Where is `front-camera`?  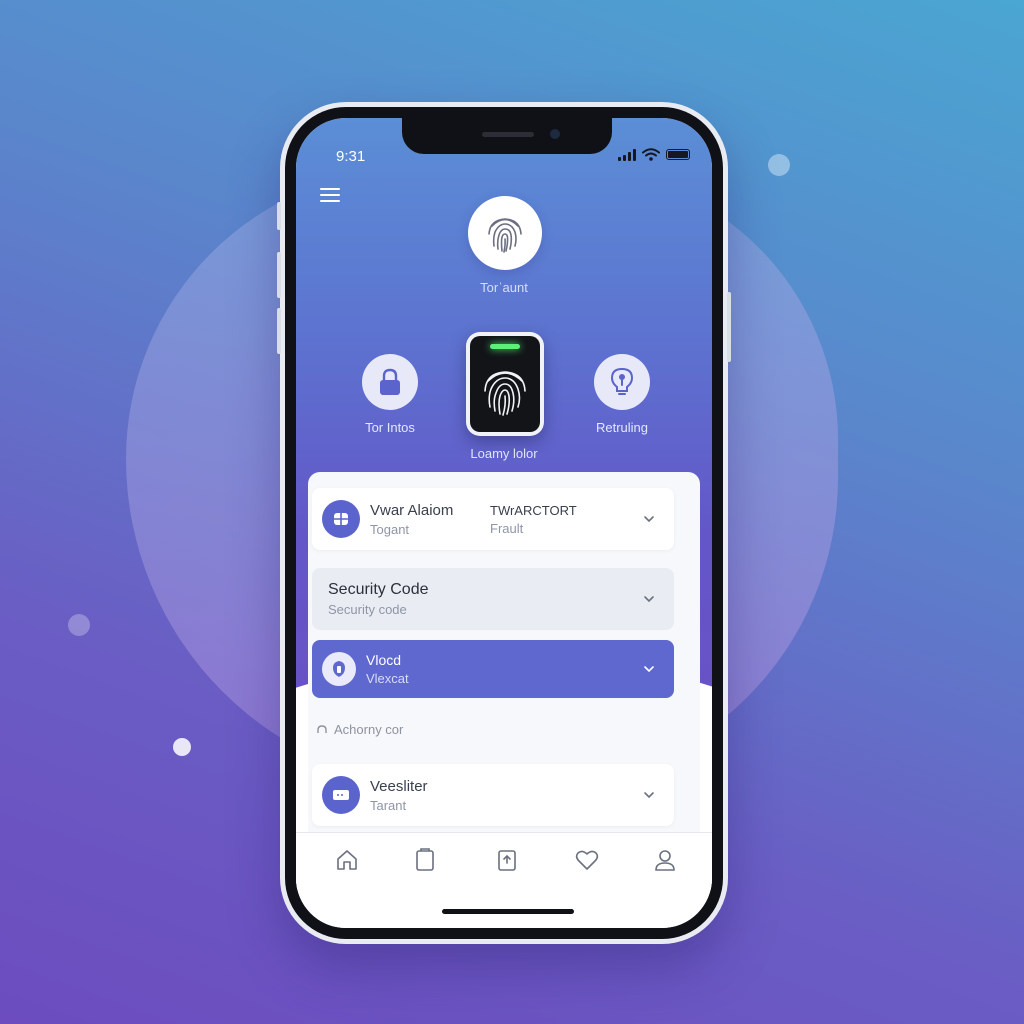
front-camera is located at coordinates (555, 134).